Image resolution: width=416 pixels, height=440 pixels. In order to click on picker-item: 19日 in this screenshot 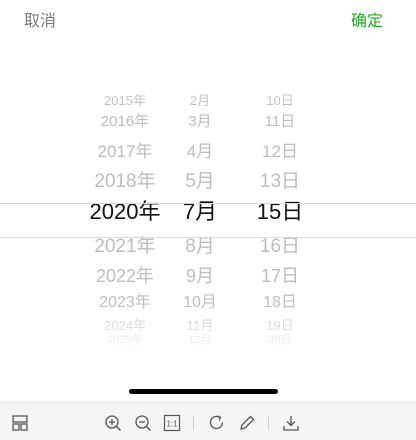, I will do `click(280, 325)`.